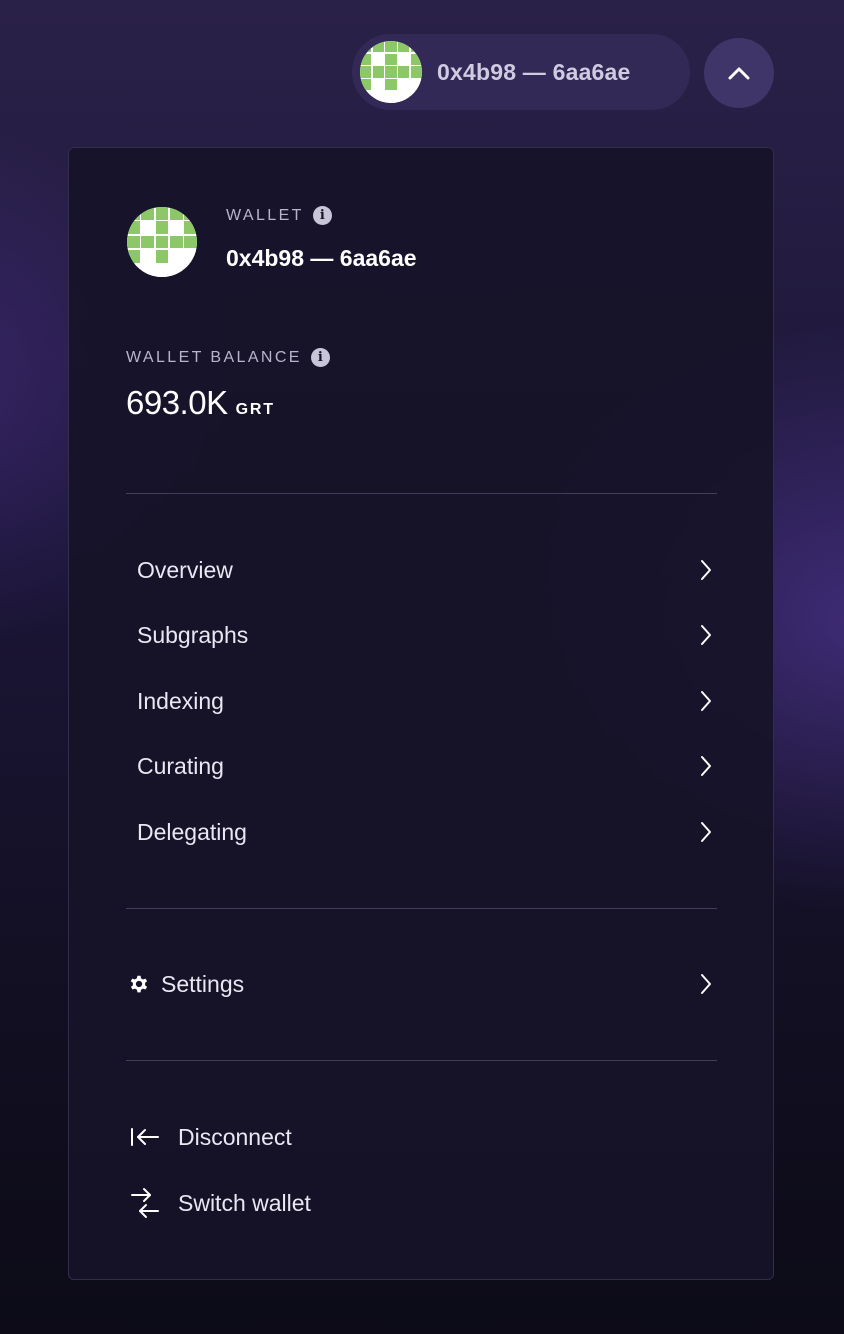 The height and width of the screenshot is (1334, 844). I want to click on disconnect-button: Disconnect, so click(209, 1137).